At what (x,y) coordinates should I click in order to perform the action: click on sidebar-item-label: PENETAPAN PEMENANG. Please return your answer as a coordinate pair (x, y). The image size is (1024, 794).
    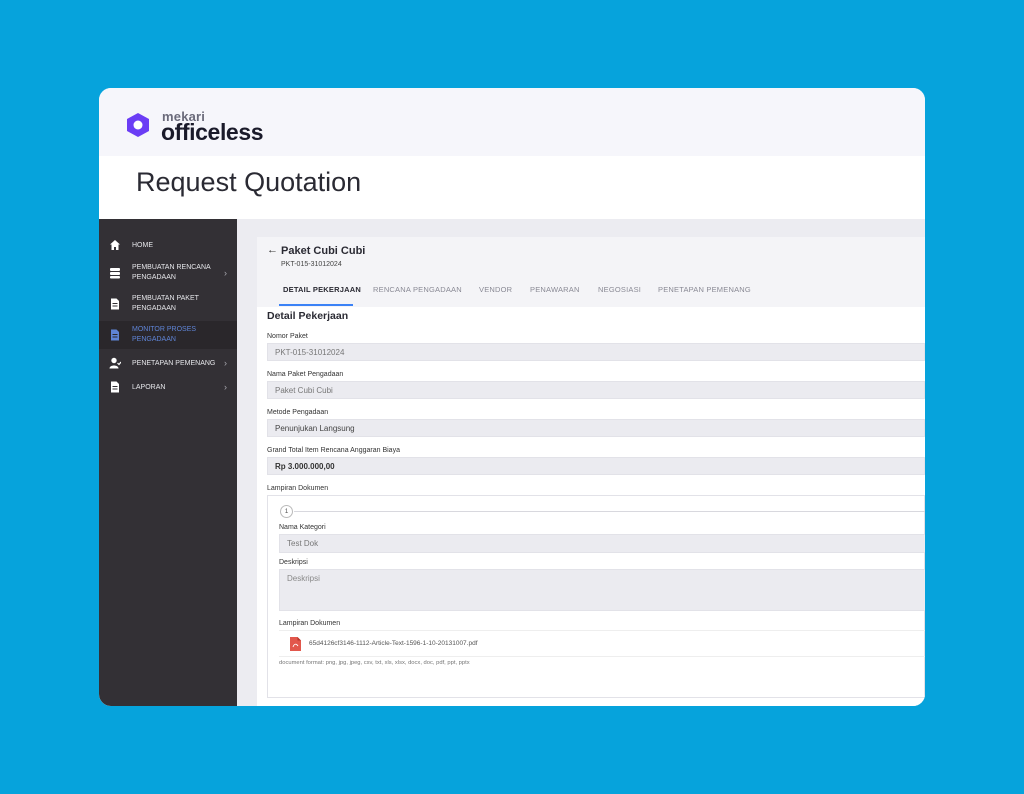
    Looking at the image, I should click on (174, 363).